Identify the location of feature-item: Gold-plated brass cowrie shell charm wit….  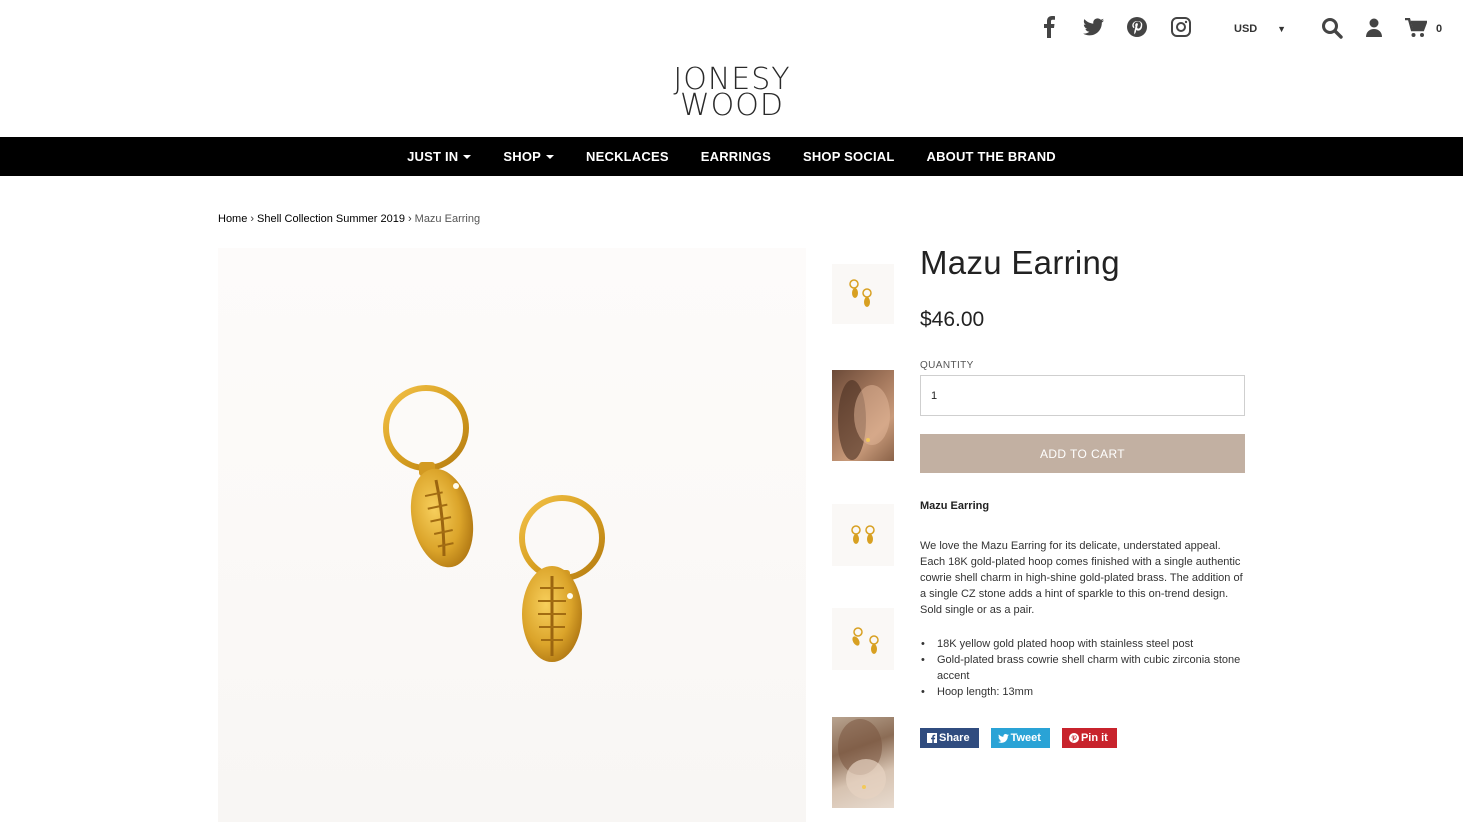
(1083, 668).